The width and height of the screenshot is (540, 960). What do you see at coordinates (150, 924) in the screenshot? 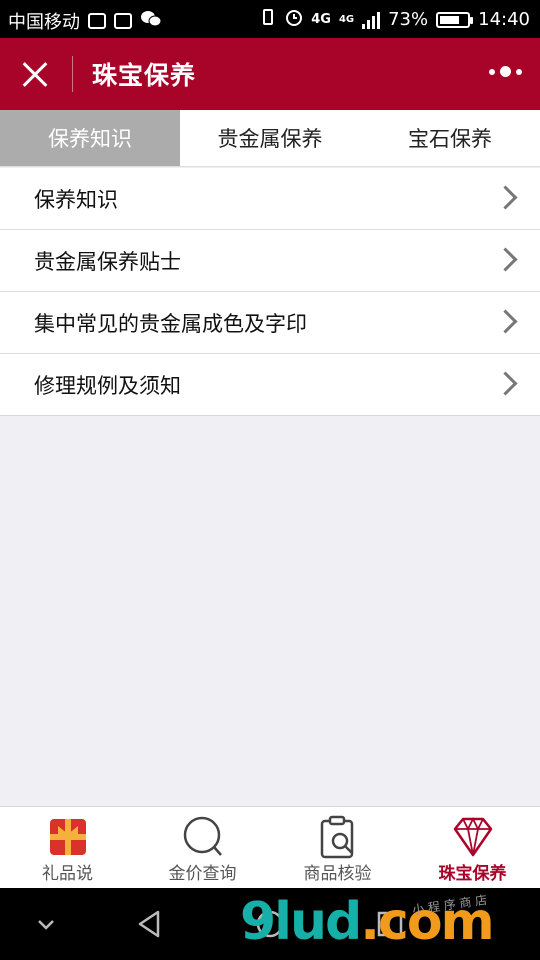
I see `back-icon` at bounding box center [150, 924].